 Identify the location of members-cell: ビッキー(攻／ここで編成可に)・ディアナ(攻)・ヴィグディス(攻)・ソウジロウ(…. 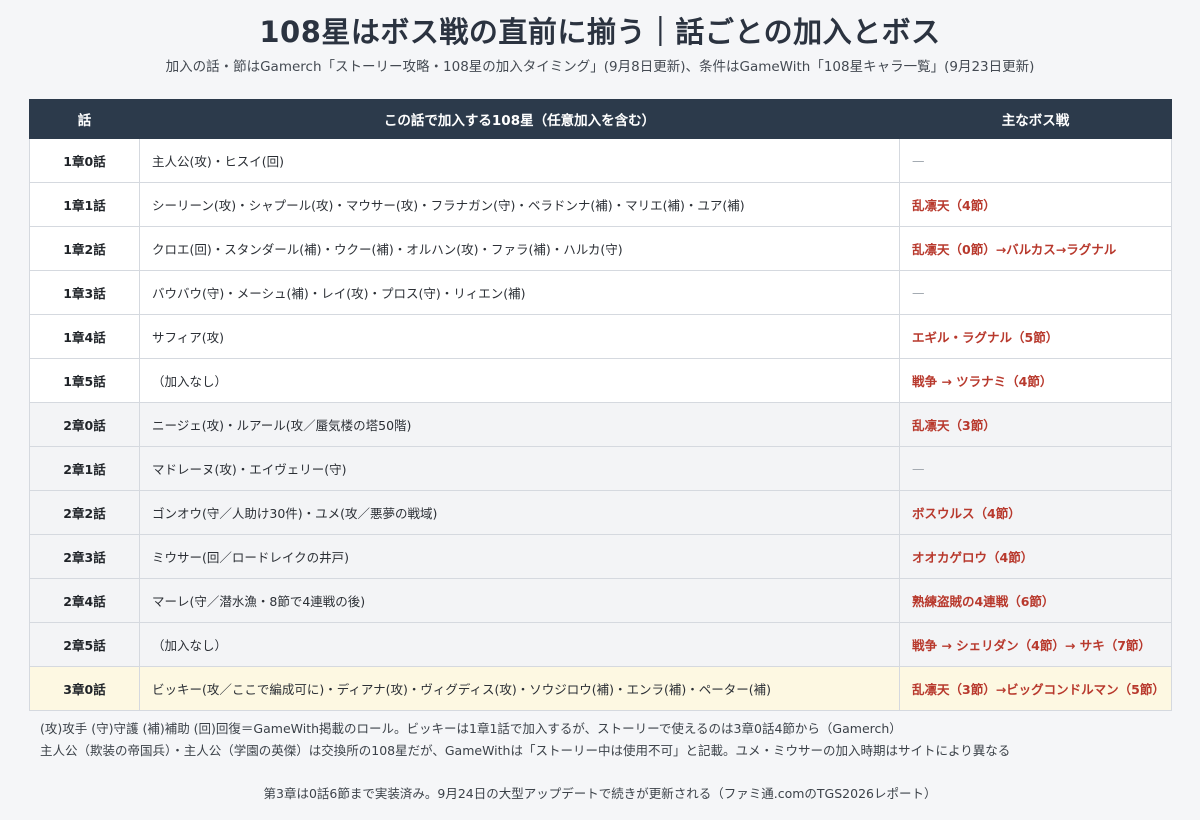
(519, 688).